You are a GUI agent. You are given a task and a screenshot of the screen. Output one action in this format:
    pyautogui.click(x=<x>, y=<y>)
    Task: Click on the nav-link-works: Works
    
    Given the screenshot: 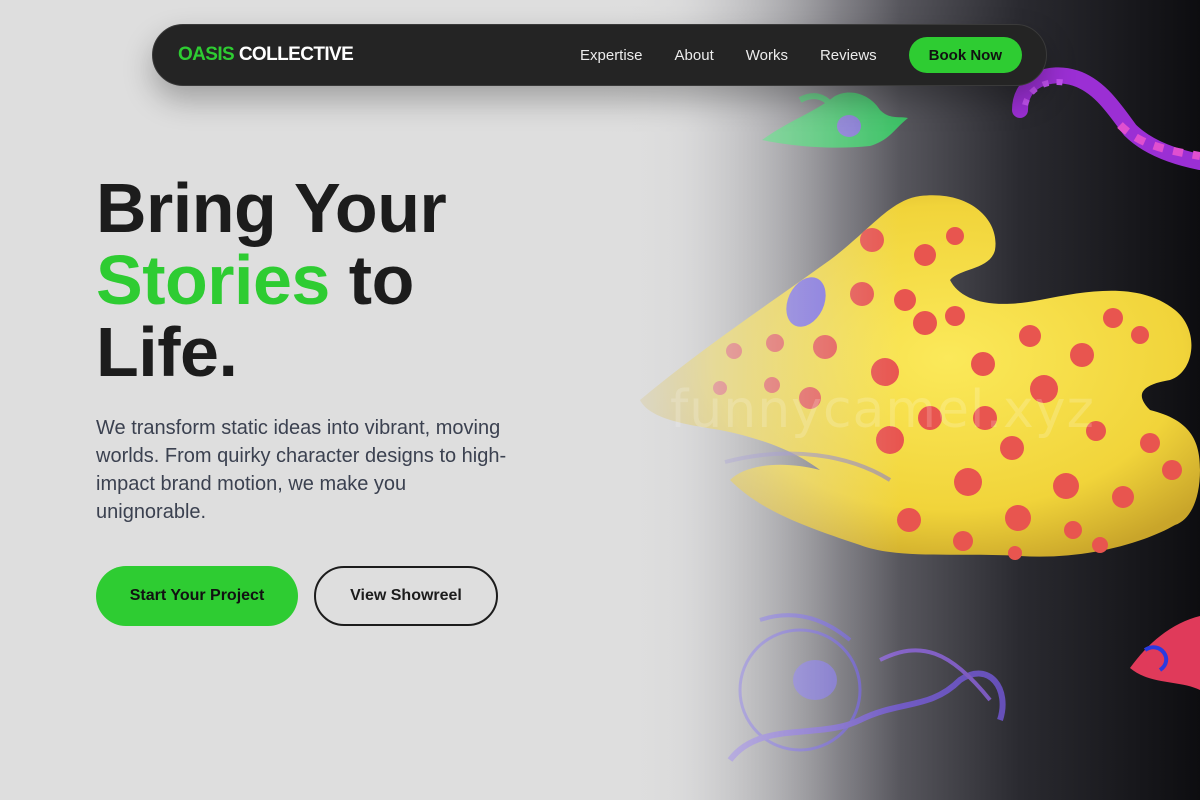 What is the action you would take?
    pyautogui.click(x=767, y=55)
    